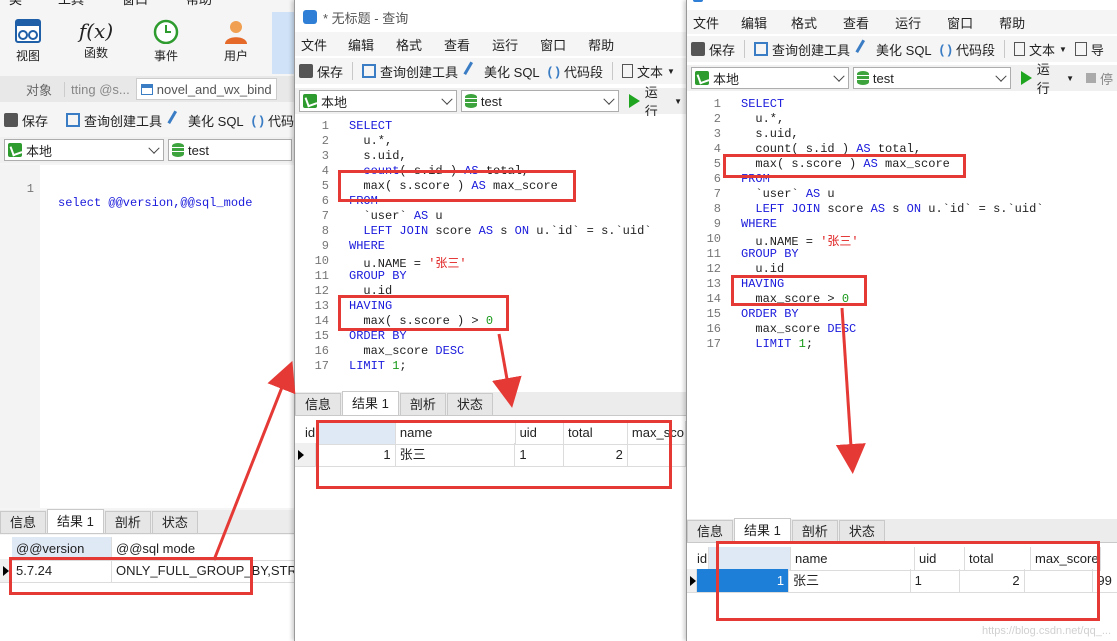 This screenshot has height=641, width=1117. I want to click on table-row: 1 张三 1 2 99, so click(902, 581).